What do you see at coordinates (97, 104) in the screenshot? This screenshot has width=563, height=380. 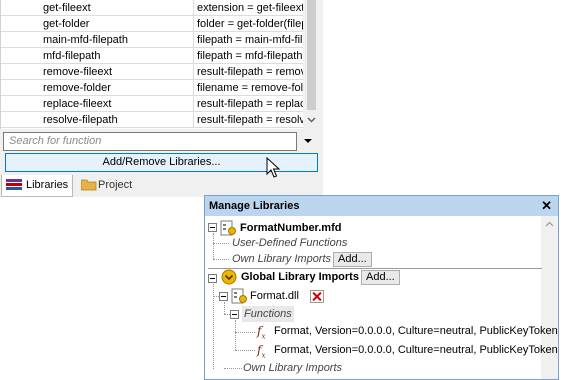 I see `function-name: replace-fileext` at bounding box center [97, 104].